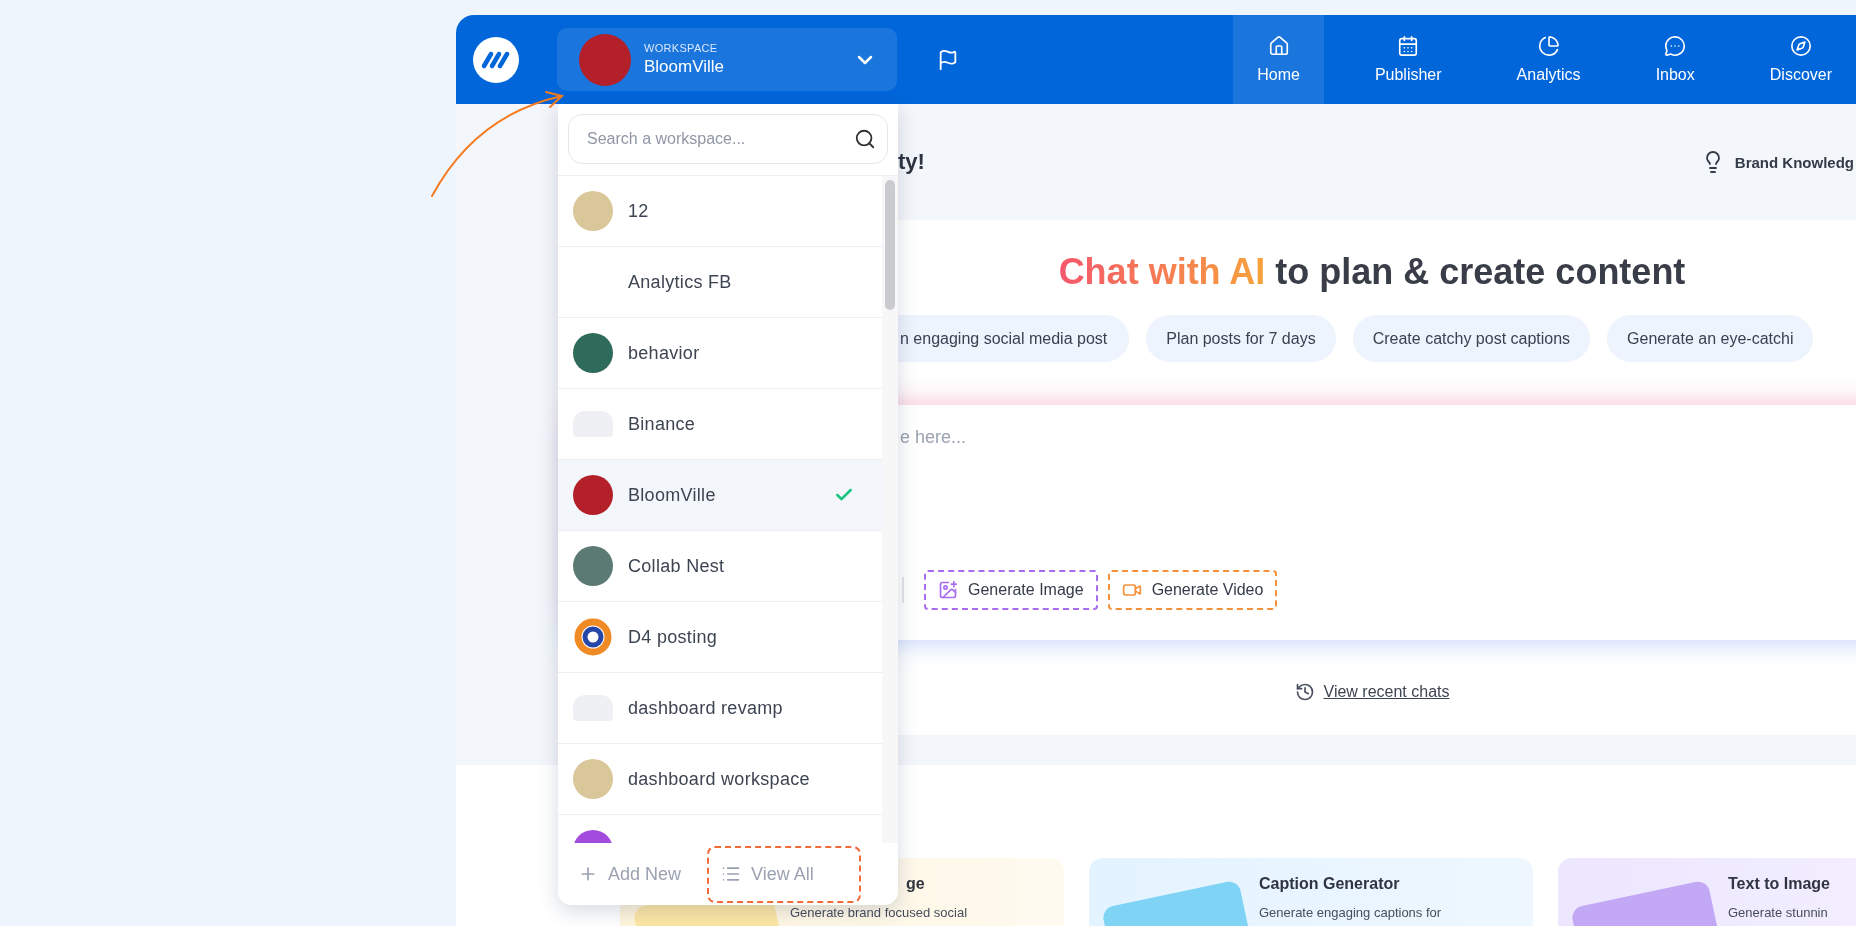  I want to click on greeting-heading: ty!, so click(911, 162).